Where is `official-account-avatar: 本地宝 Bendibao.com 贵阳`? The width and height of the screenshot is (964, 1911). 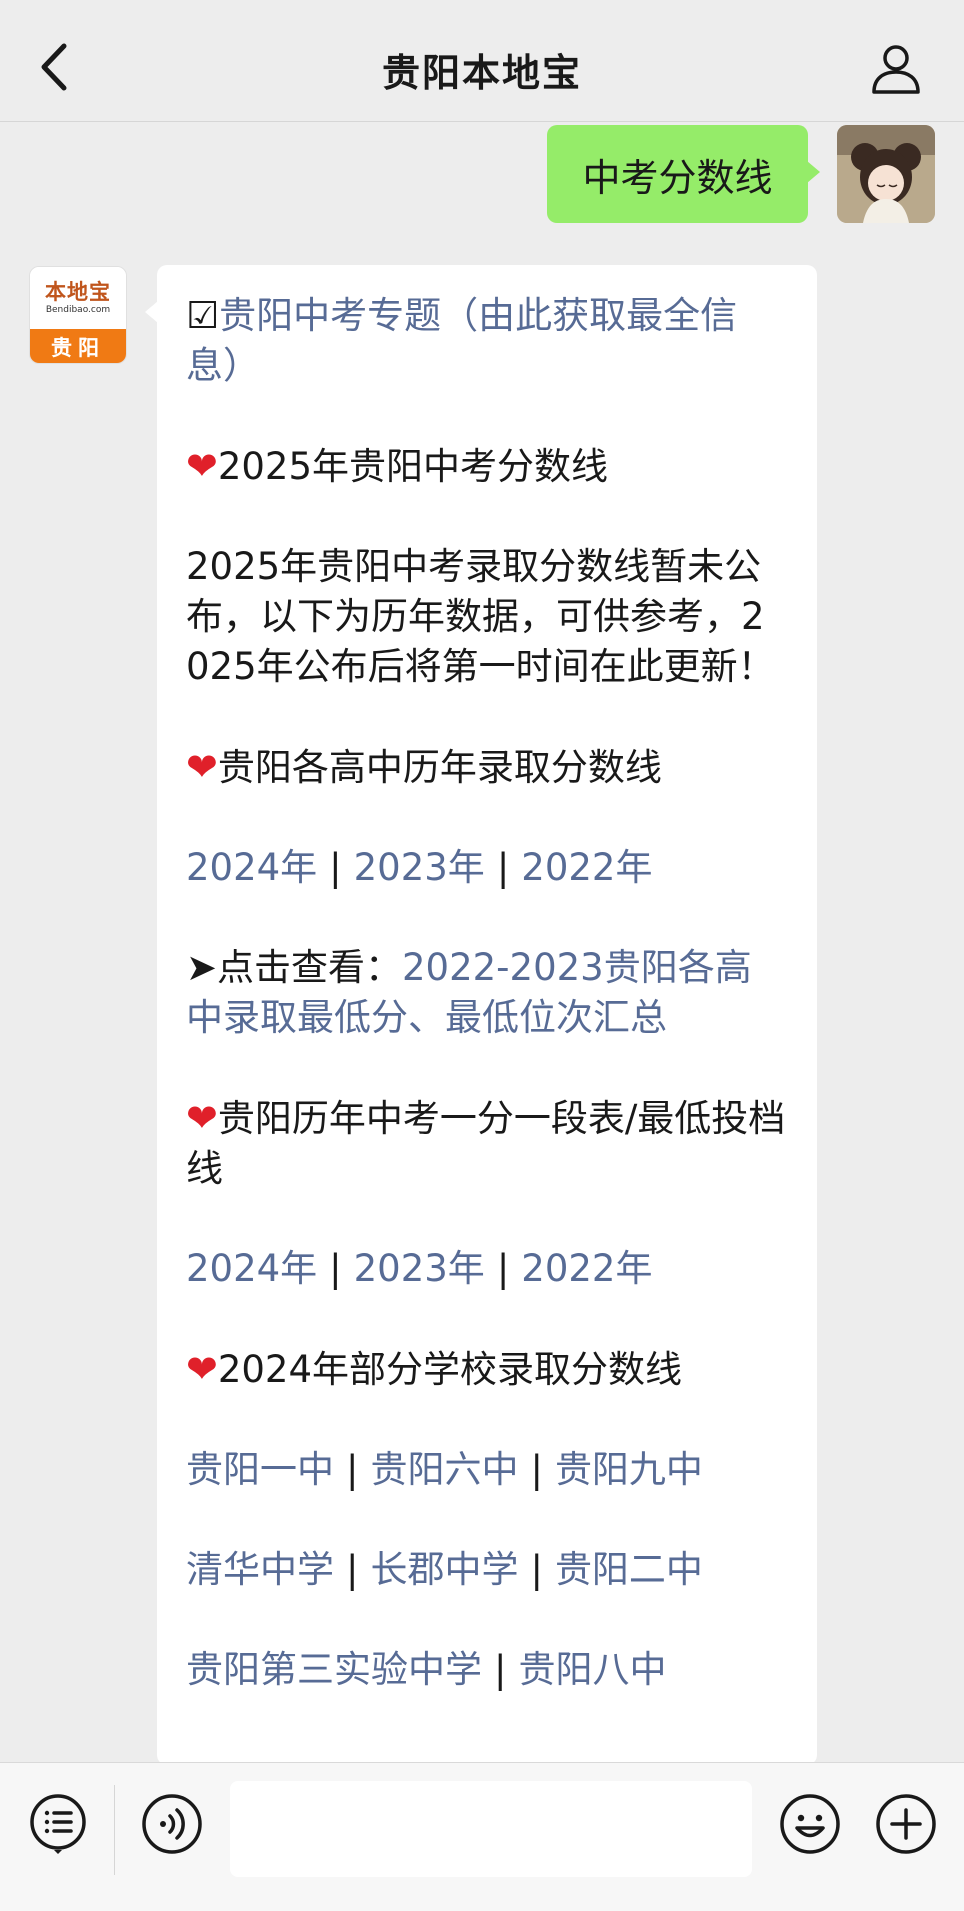
official-account-avatar: 本地宝 Bendibao.com 贵阳 is located at coordinates (78, 315).